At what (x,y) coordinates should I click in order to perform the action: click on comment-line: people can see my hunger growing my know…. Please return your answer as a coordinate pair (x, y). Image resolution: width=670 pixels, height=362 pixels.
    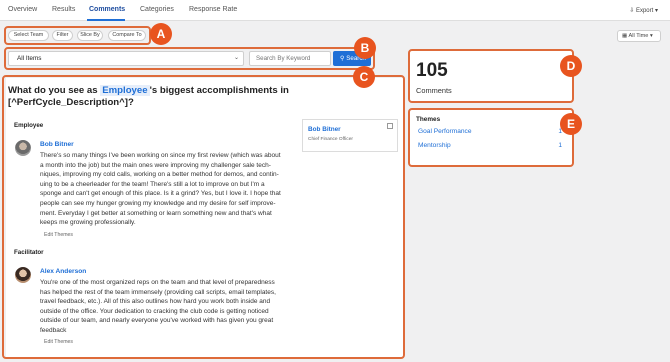
    Looking at the image, I should click on (158, 203).